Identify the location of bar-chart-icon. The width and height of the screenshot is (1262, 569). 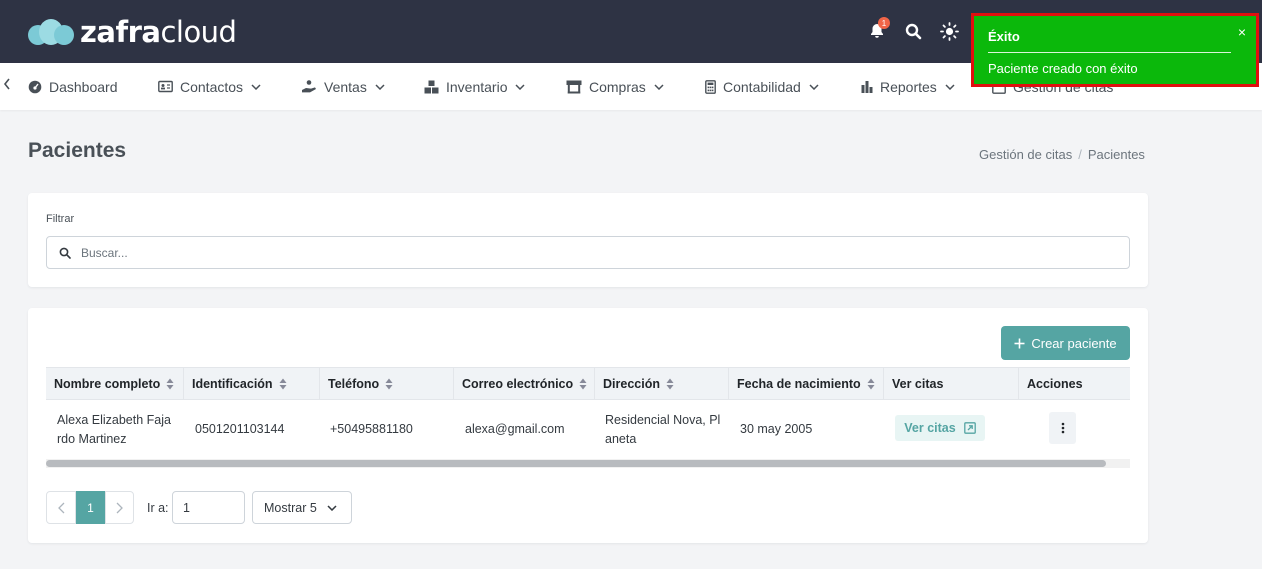
(867, 87).